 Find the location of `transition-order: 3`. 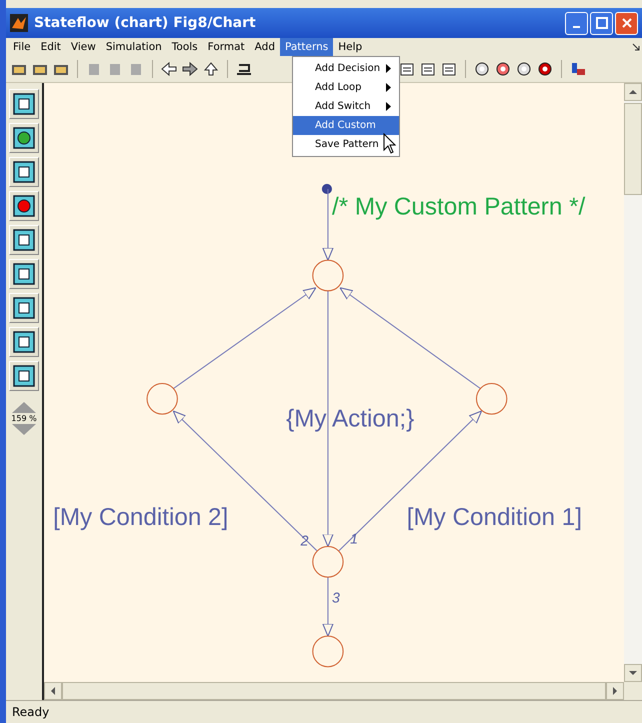

transition-order: 3 is located at coordinates (336, 598).